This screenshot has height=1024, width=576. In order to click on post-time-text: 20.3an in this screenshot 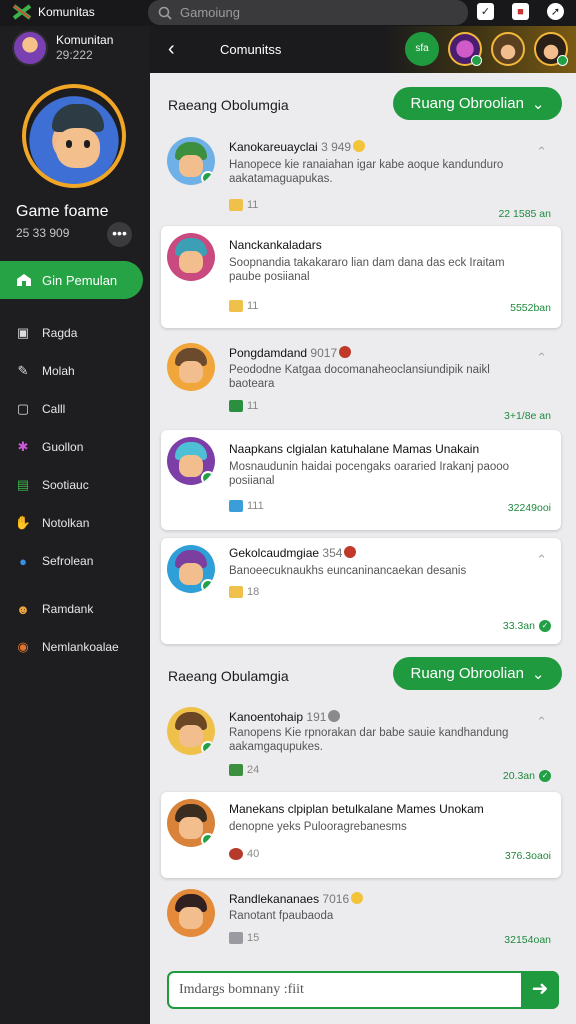, I will do `click(518, 776)`.